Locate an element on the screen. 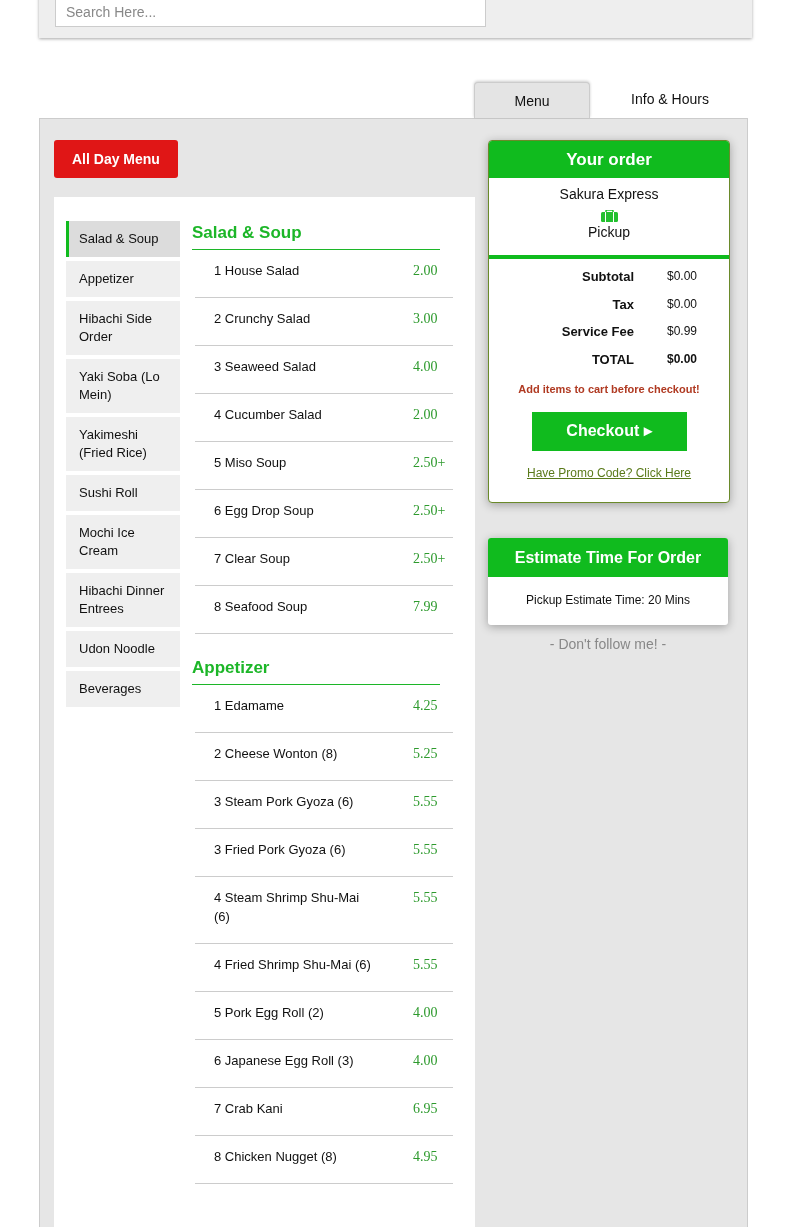 The image size is (785, 1227). item-name: 5 Pork Egg Roll (2) is located at coordinates (294, 1012).